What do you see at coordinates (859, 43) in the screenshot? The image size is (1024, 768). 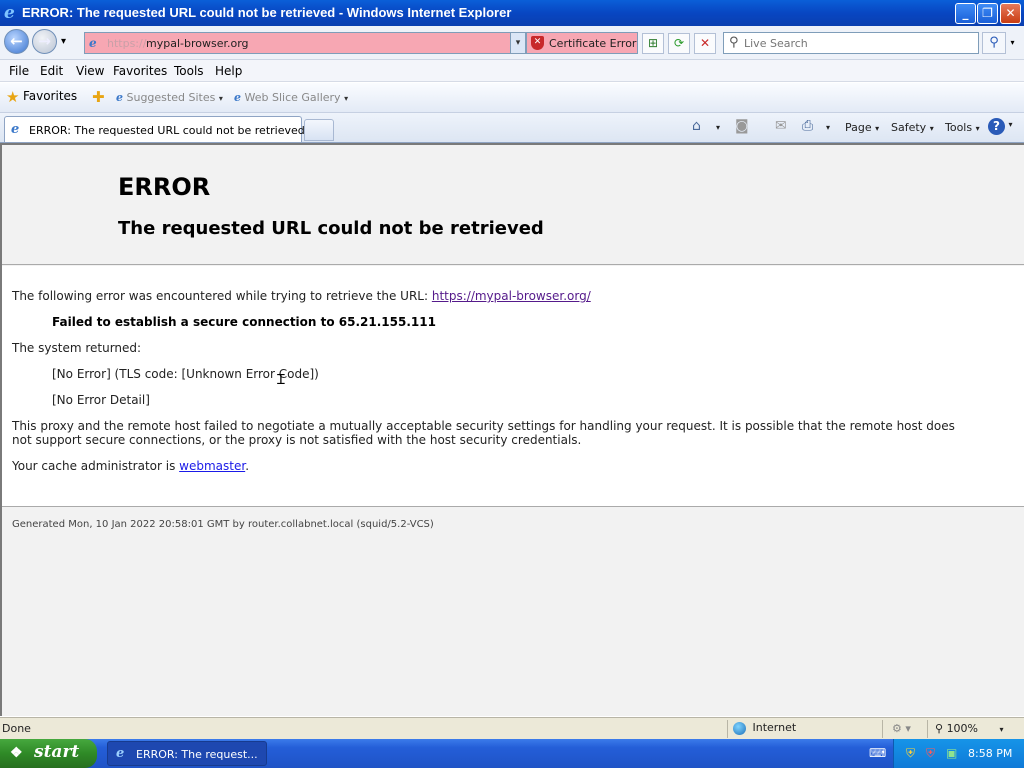 I see `search-input` at bounding box center [859, 43].